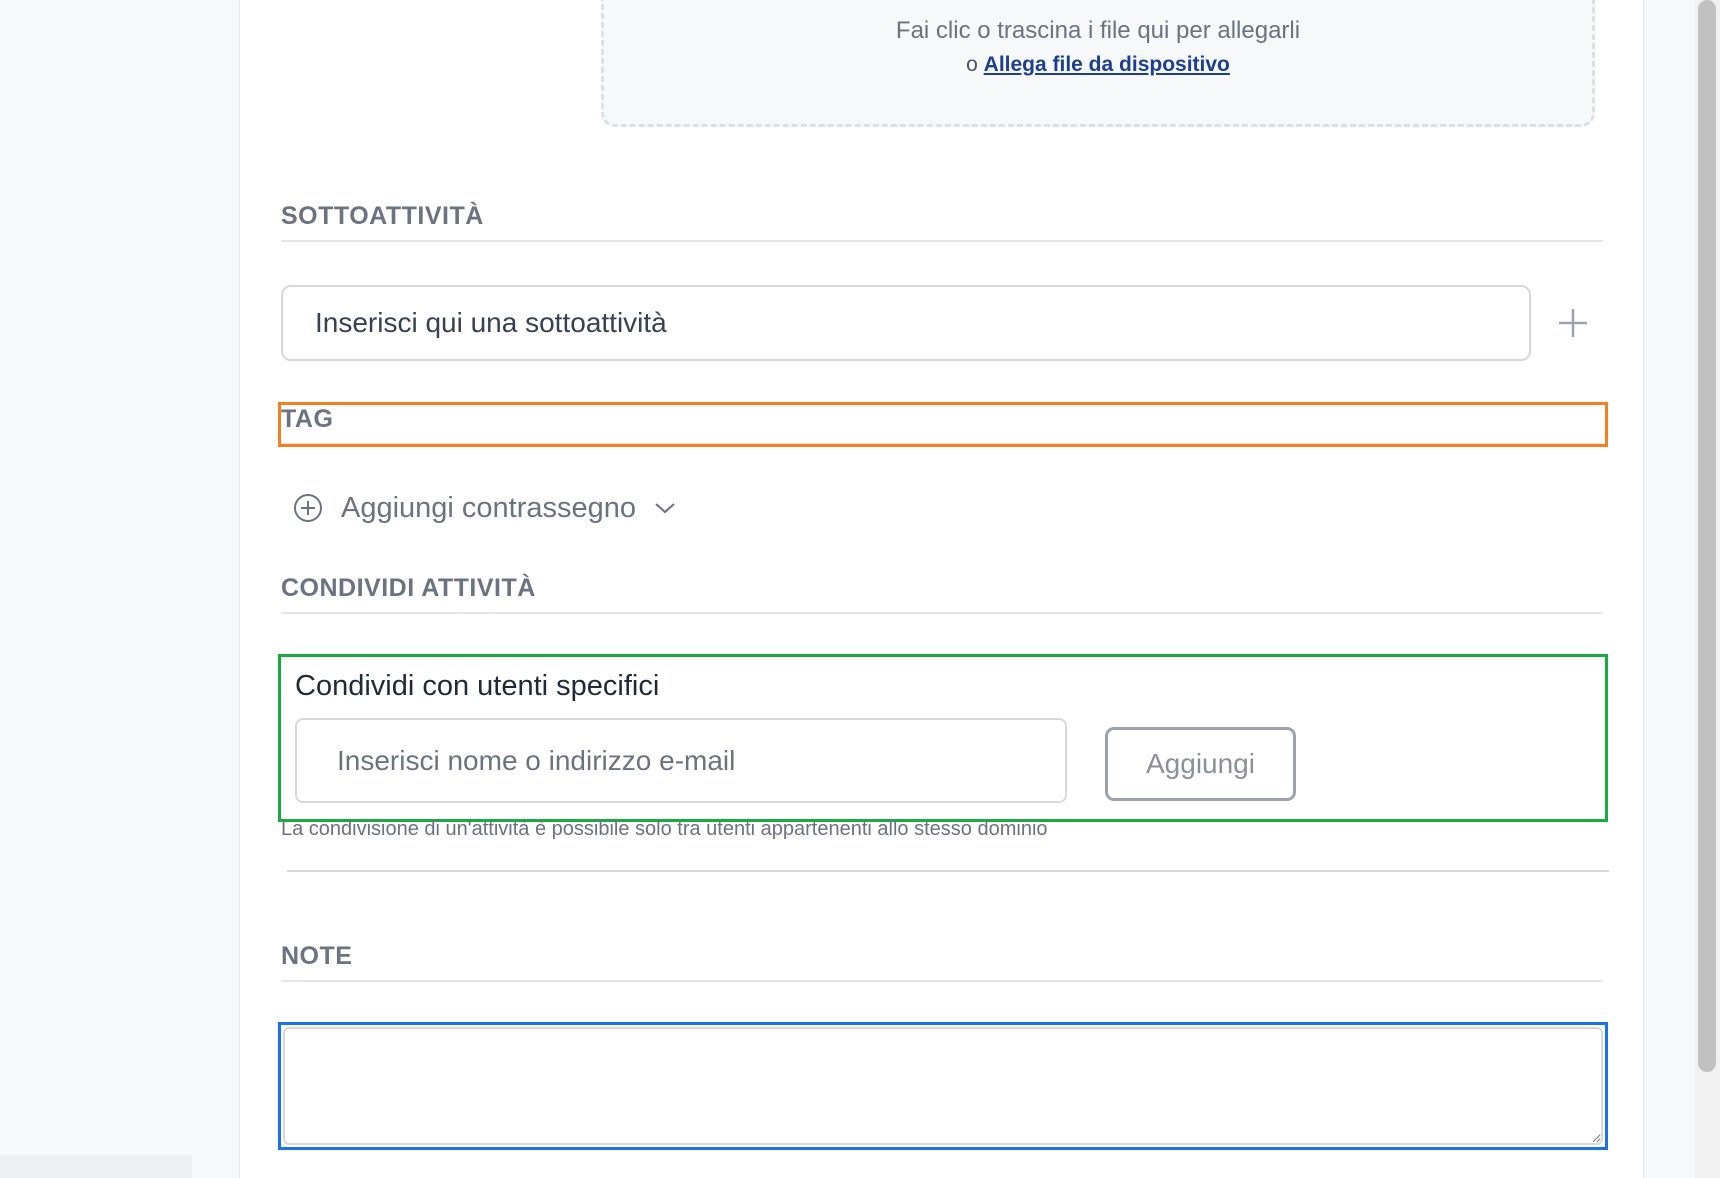 Image resolution: width=1720 pixels, height=1178 pixels. I want to click on add-circle-icon, so click(308, 508).